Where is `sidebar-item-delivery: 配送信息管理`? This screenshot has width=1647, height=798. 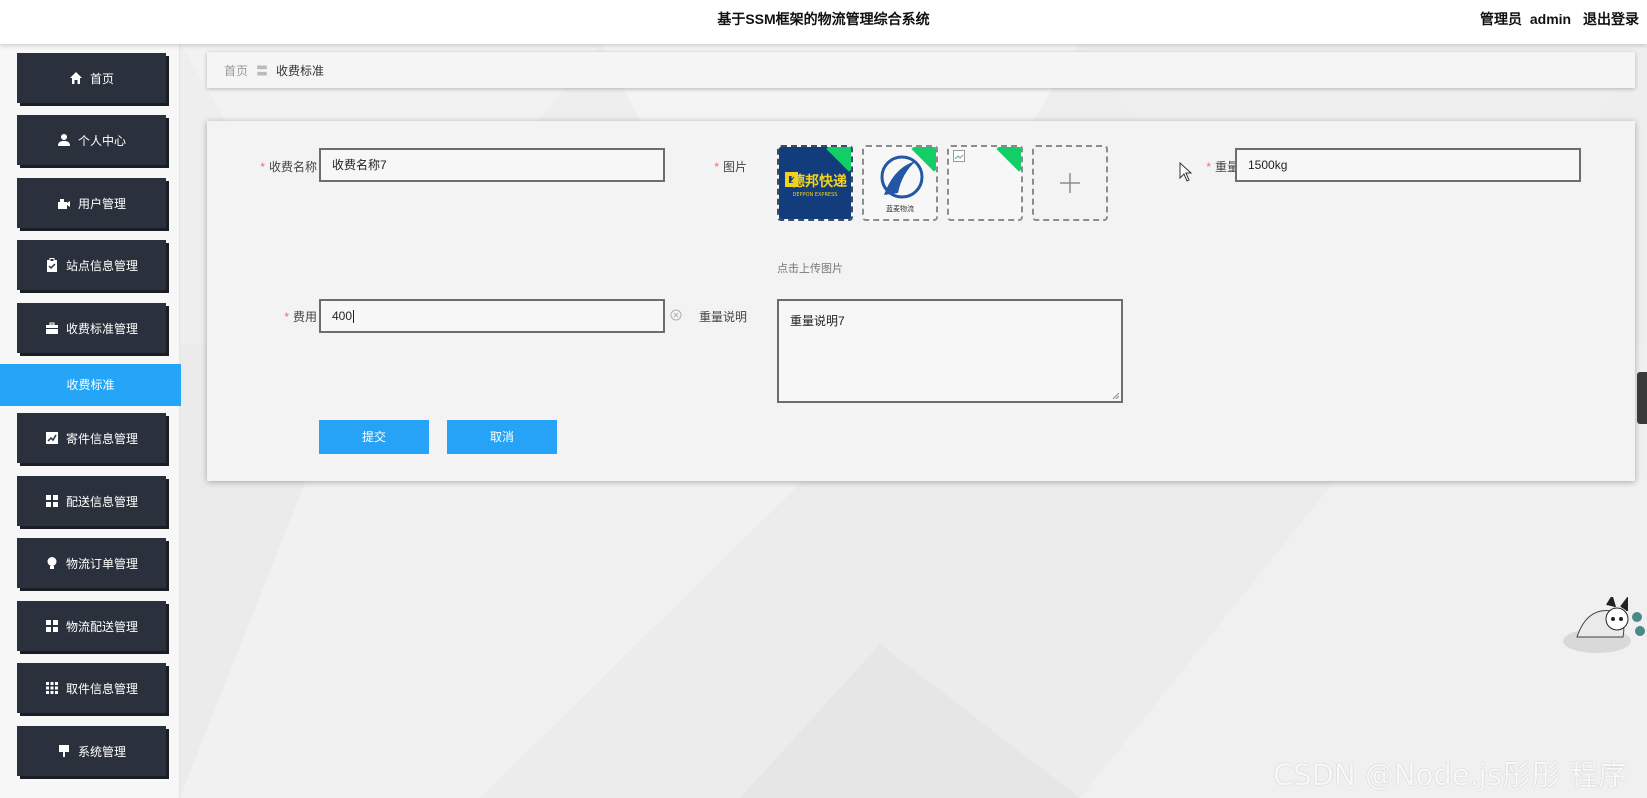
sidebar-item-delivery: 配送信息管理 is located at coordinates (91, 501).